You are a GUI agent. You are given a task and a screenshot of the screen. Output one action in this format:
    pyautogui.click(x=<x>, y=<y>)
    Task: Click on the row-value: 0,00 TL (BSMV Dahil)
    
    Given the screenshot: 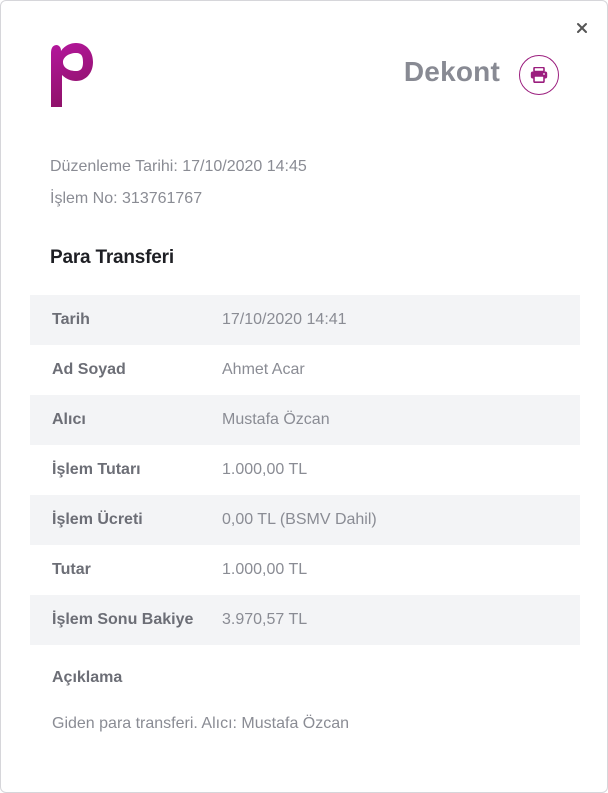 What is the action you would take?
    pyautogui.click(x=299, y=519)
    